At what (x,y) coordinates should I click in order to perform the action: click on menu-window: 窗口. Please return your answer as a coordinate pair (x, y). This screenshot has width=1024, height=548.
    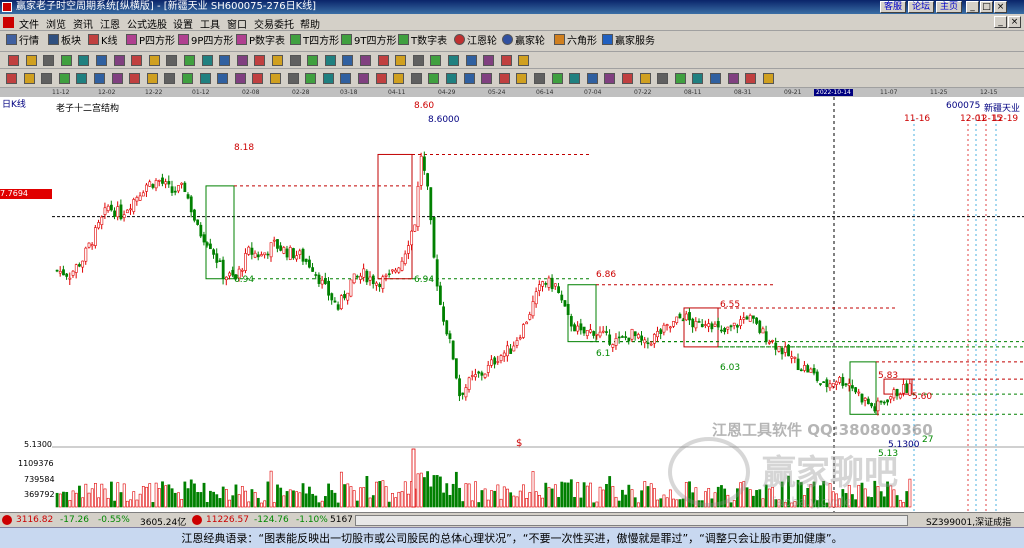
    Looking at the image, I should click on (237, 23).